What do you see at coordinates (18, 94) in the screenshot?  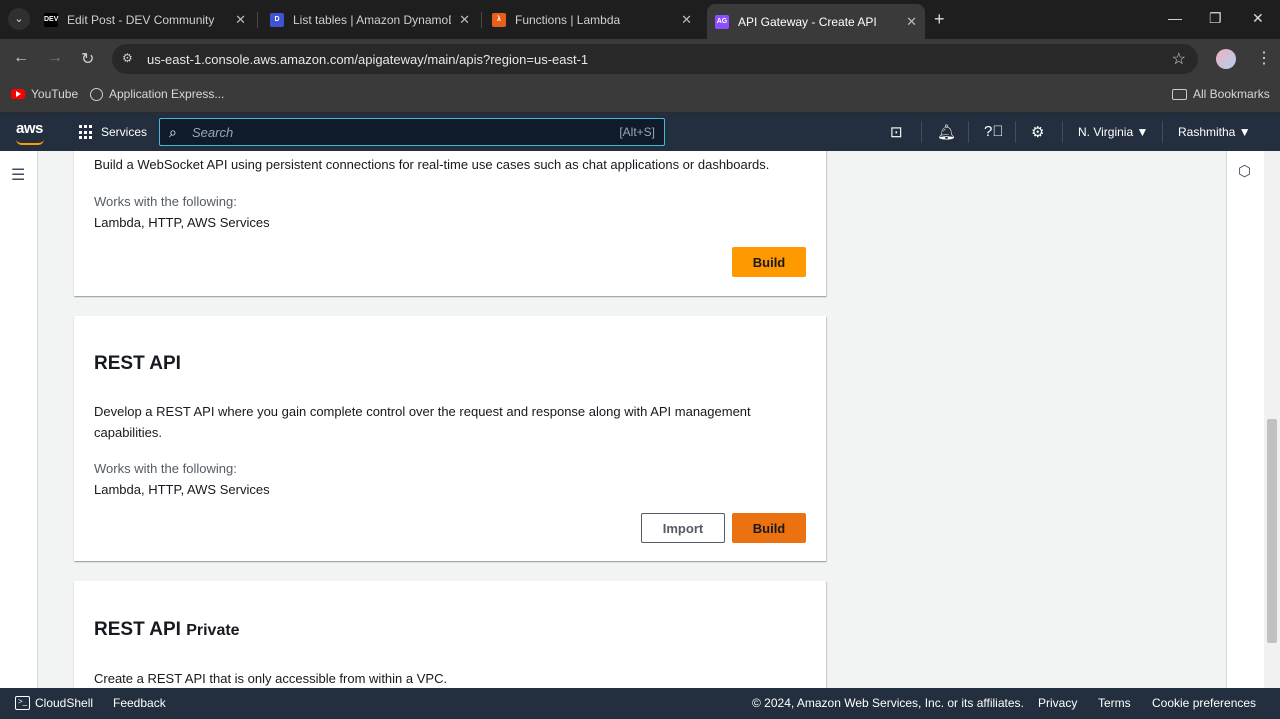 I see `youtube-icon` at bounding box center [18, 94].